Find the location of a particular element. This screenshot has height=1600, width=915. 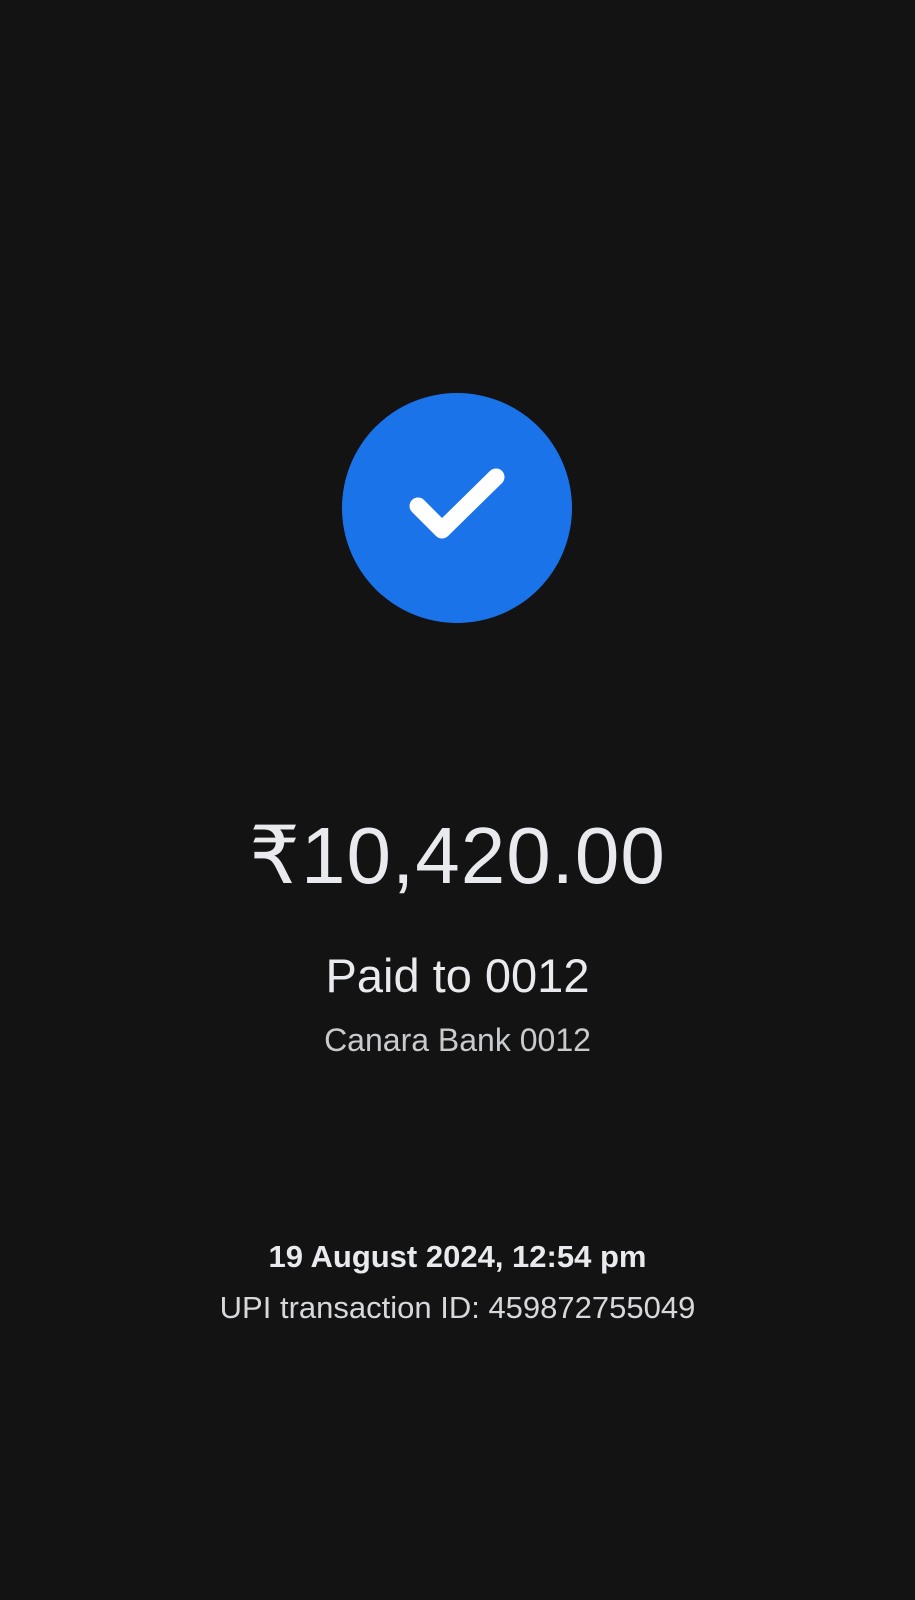

bank-account-label: Canara Bank 0012 is located at coordinates (457, 1040).